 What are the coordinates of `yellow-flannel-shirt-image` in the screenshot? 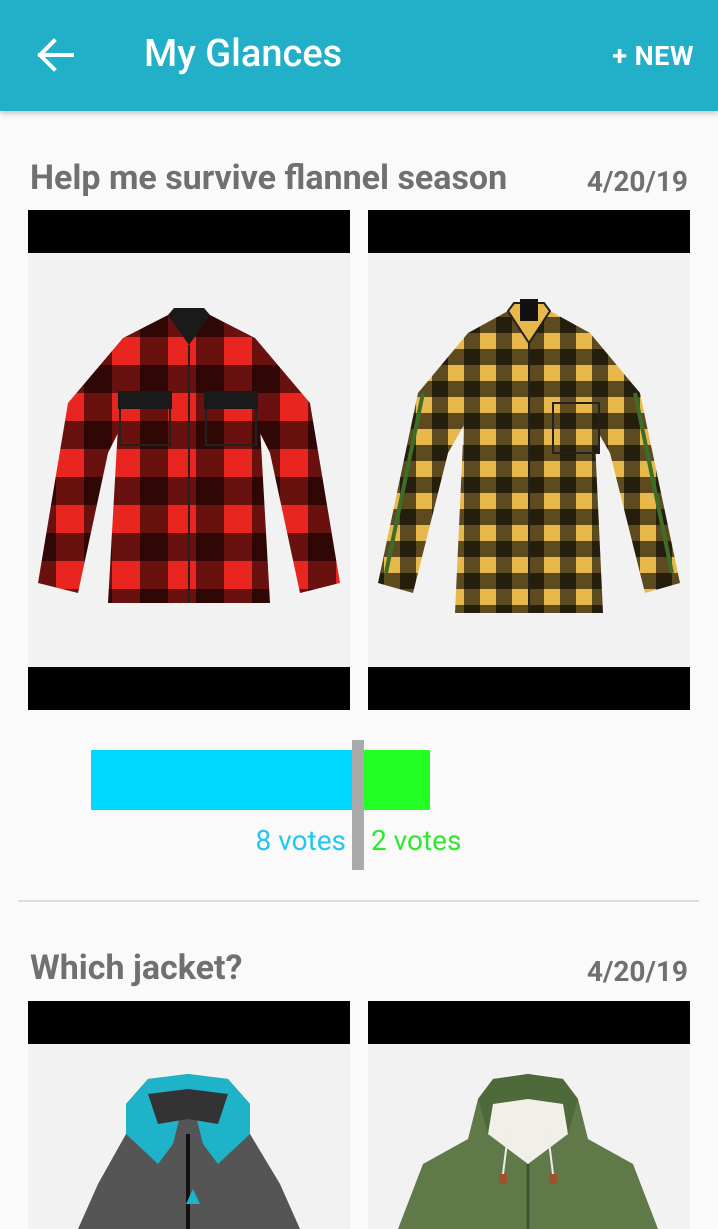 It's located at (529, 456).